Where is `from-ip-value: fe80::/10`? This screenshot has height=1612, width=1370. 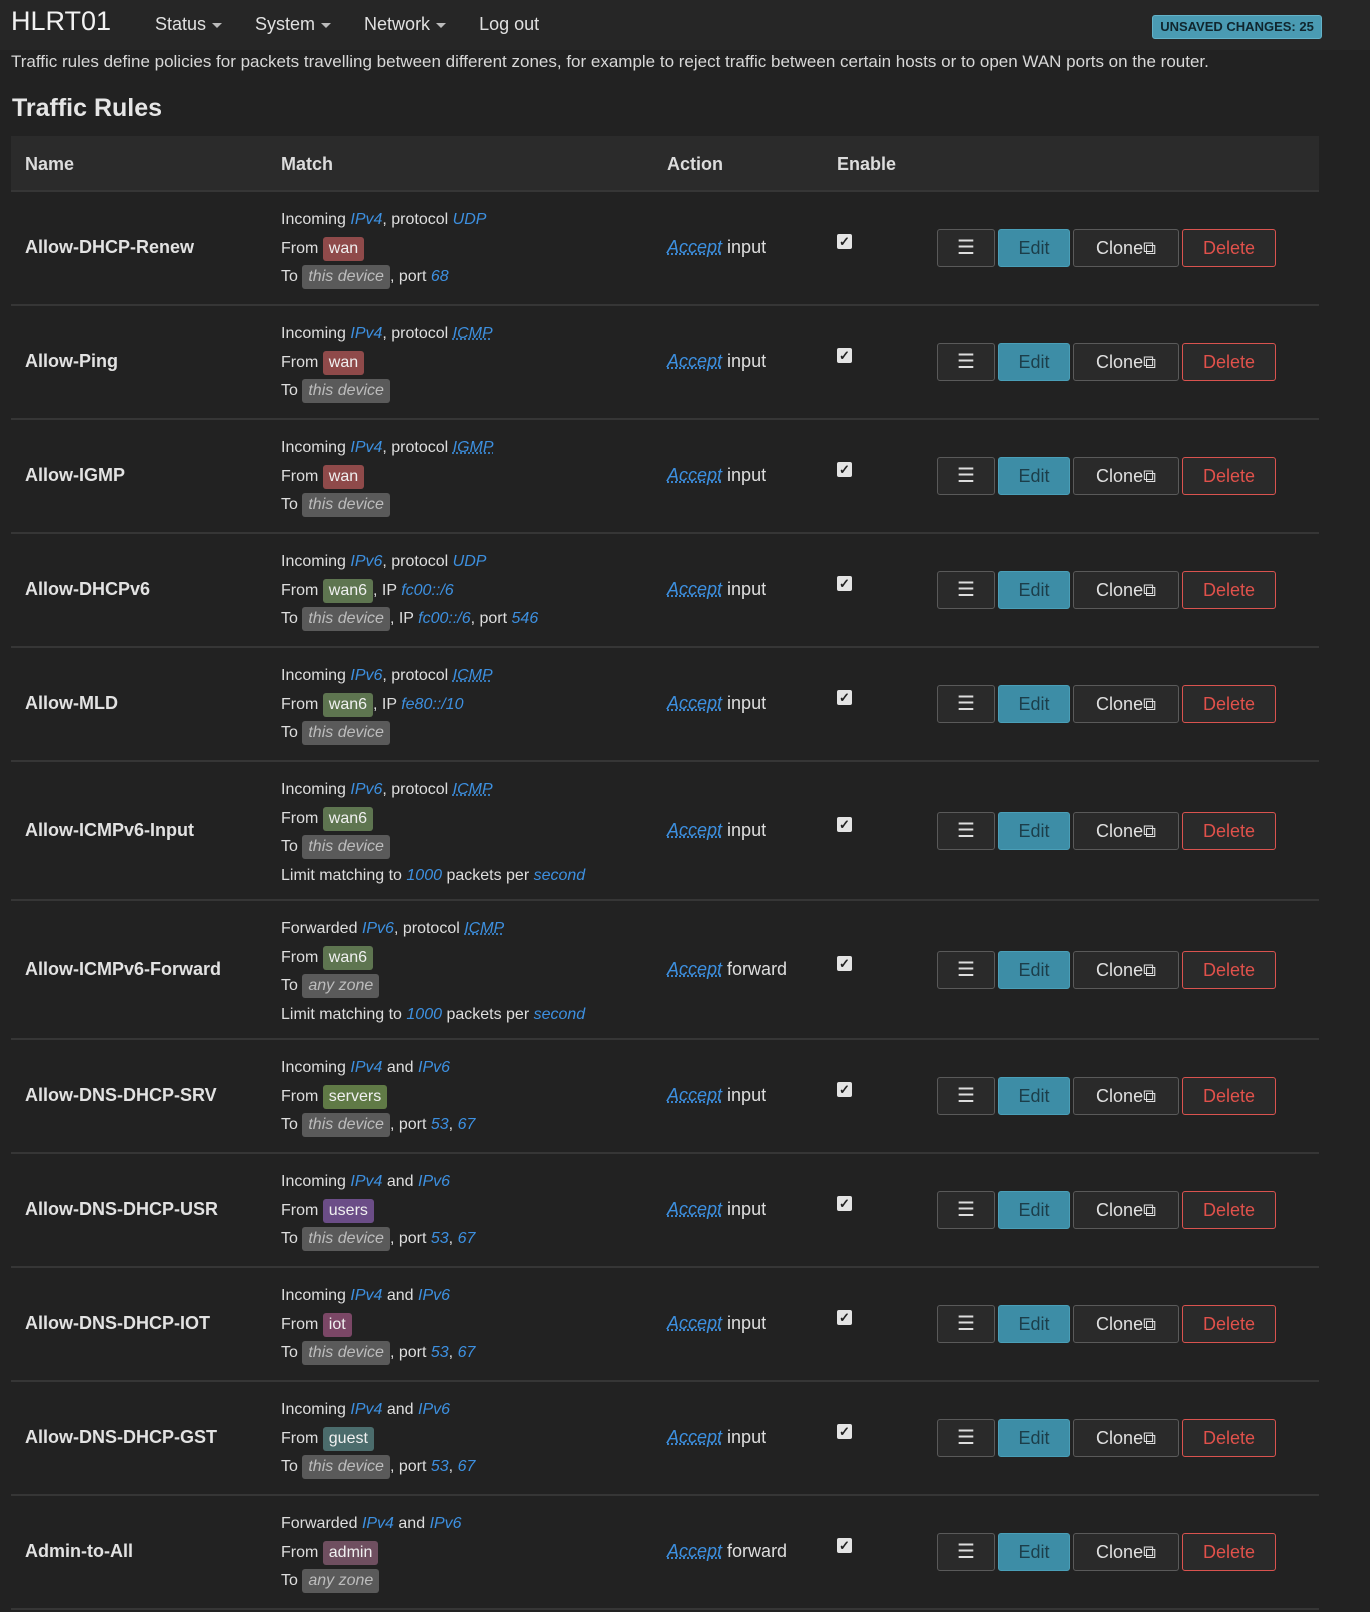 from-ip-value: fe80::/10 is located at coordinates (432, 704).